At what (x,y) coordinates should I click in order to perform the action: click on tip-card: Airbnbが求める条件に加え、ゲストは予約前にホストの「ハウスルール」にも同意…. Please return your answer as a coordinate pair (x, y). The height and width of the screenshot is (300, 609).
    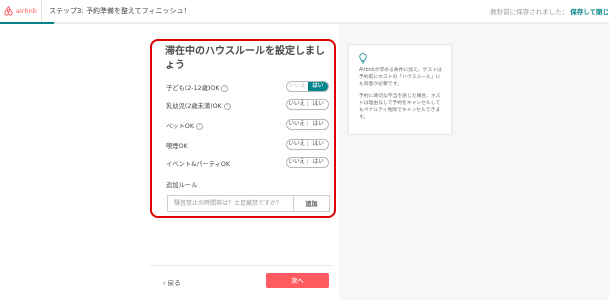
    Looking at the image, I should click on (400, 89).